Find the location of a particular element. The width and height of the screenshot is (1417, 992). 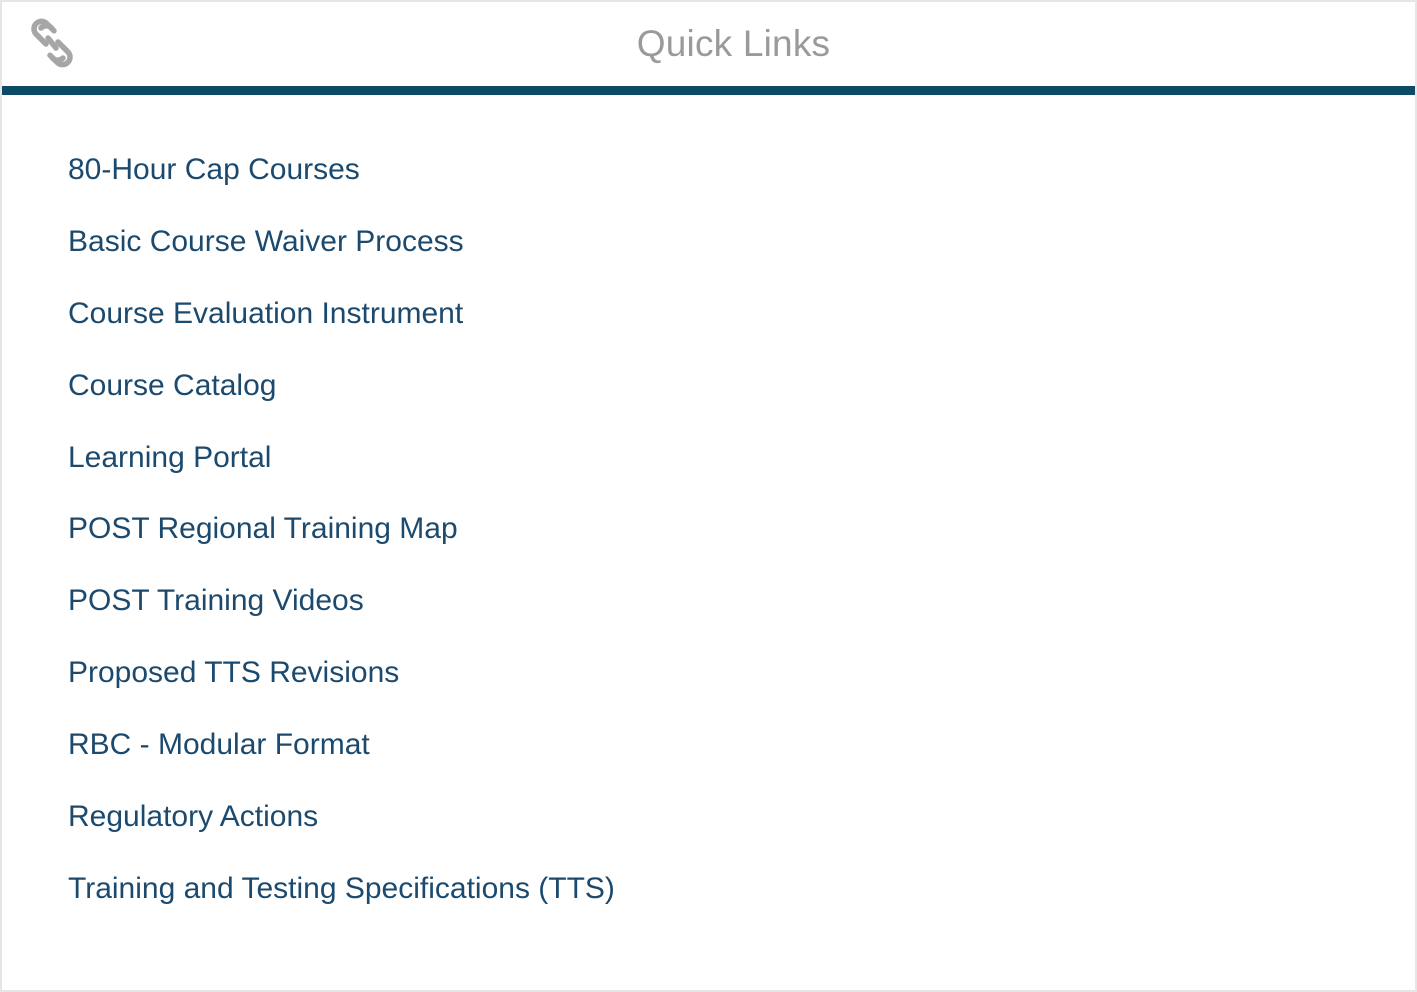

list-item: Basic Course Waiver Process is located at coordinates (741, 255).